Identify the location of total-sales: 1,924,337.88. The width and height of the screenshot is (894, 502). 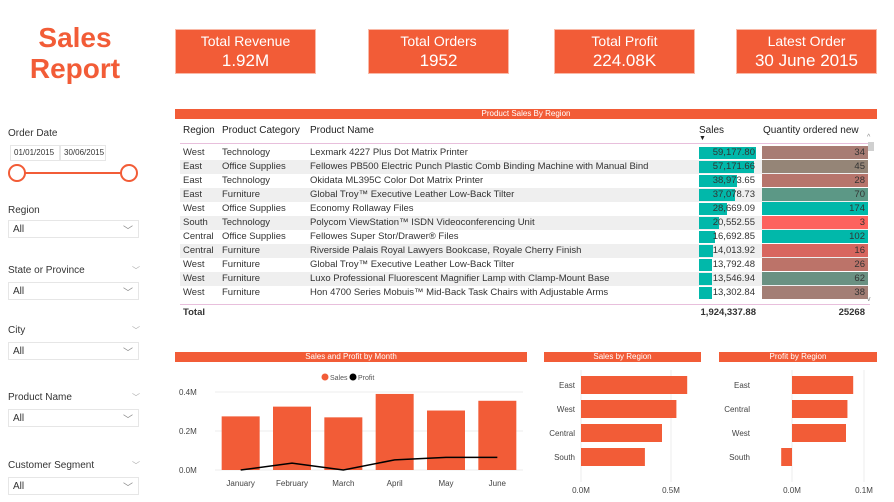
(728, 312).